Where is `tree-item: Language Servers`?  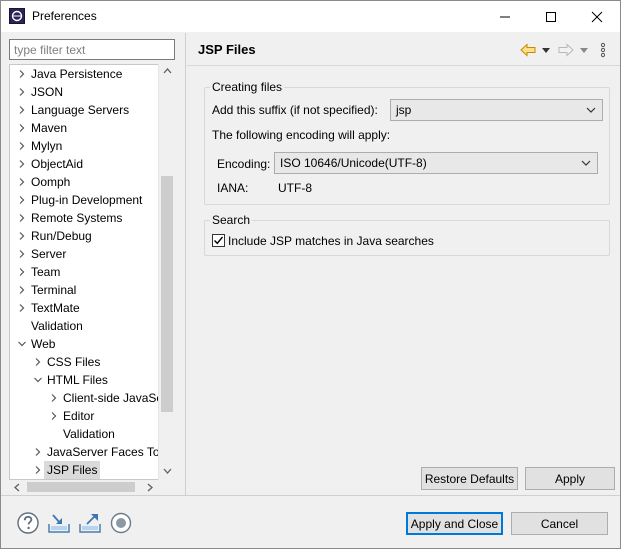 tree-item: Language Servers is located at coordinates (92, 110).